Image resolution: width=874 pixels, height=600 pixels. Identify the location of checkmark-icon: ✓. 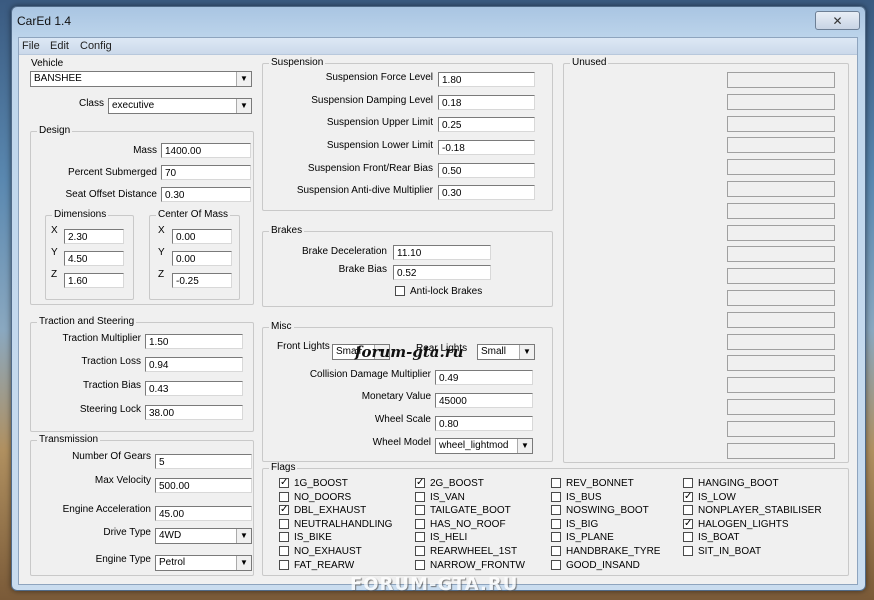
(688, 496).